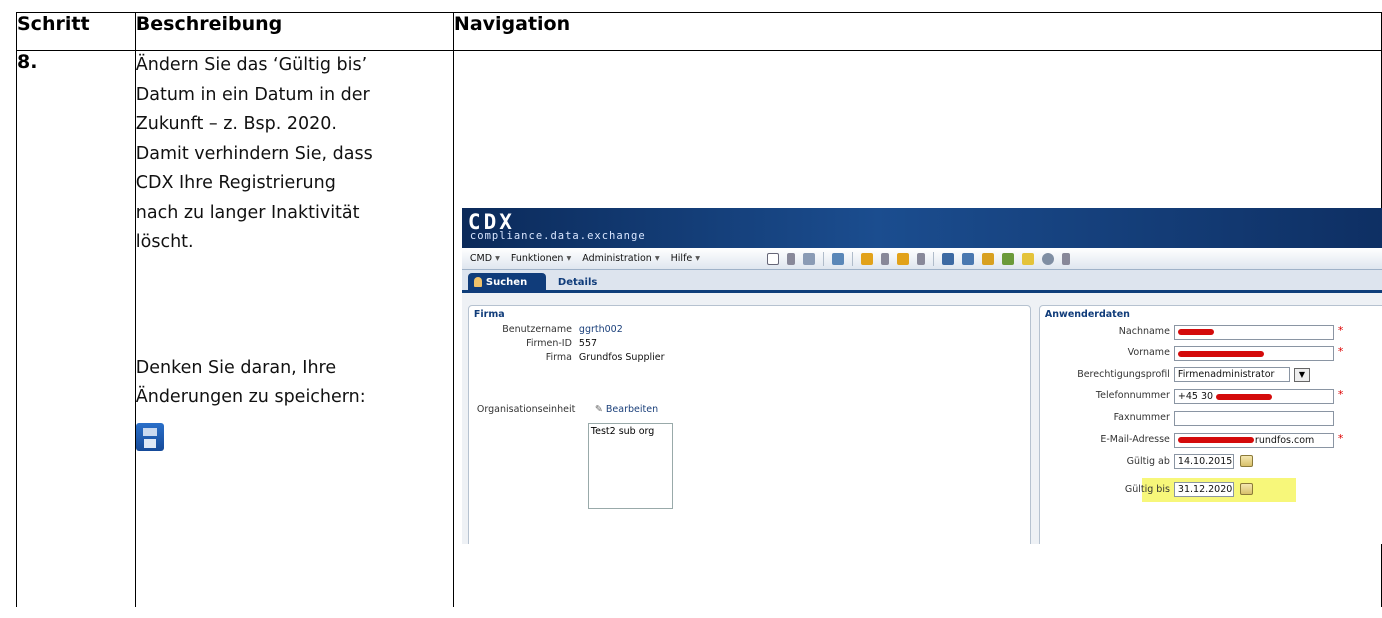  Describe the element at coordinates (626, 409) in the screenshot. I see `edit-link: Bearbeiten` at that location.